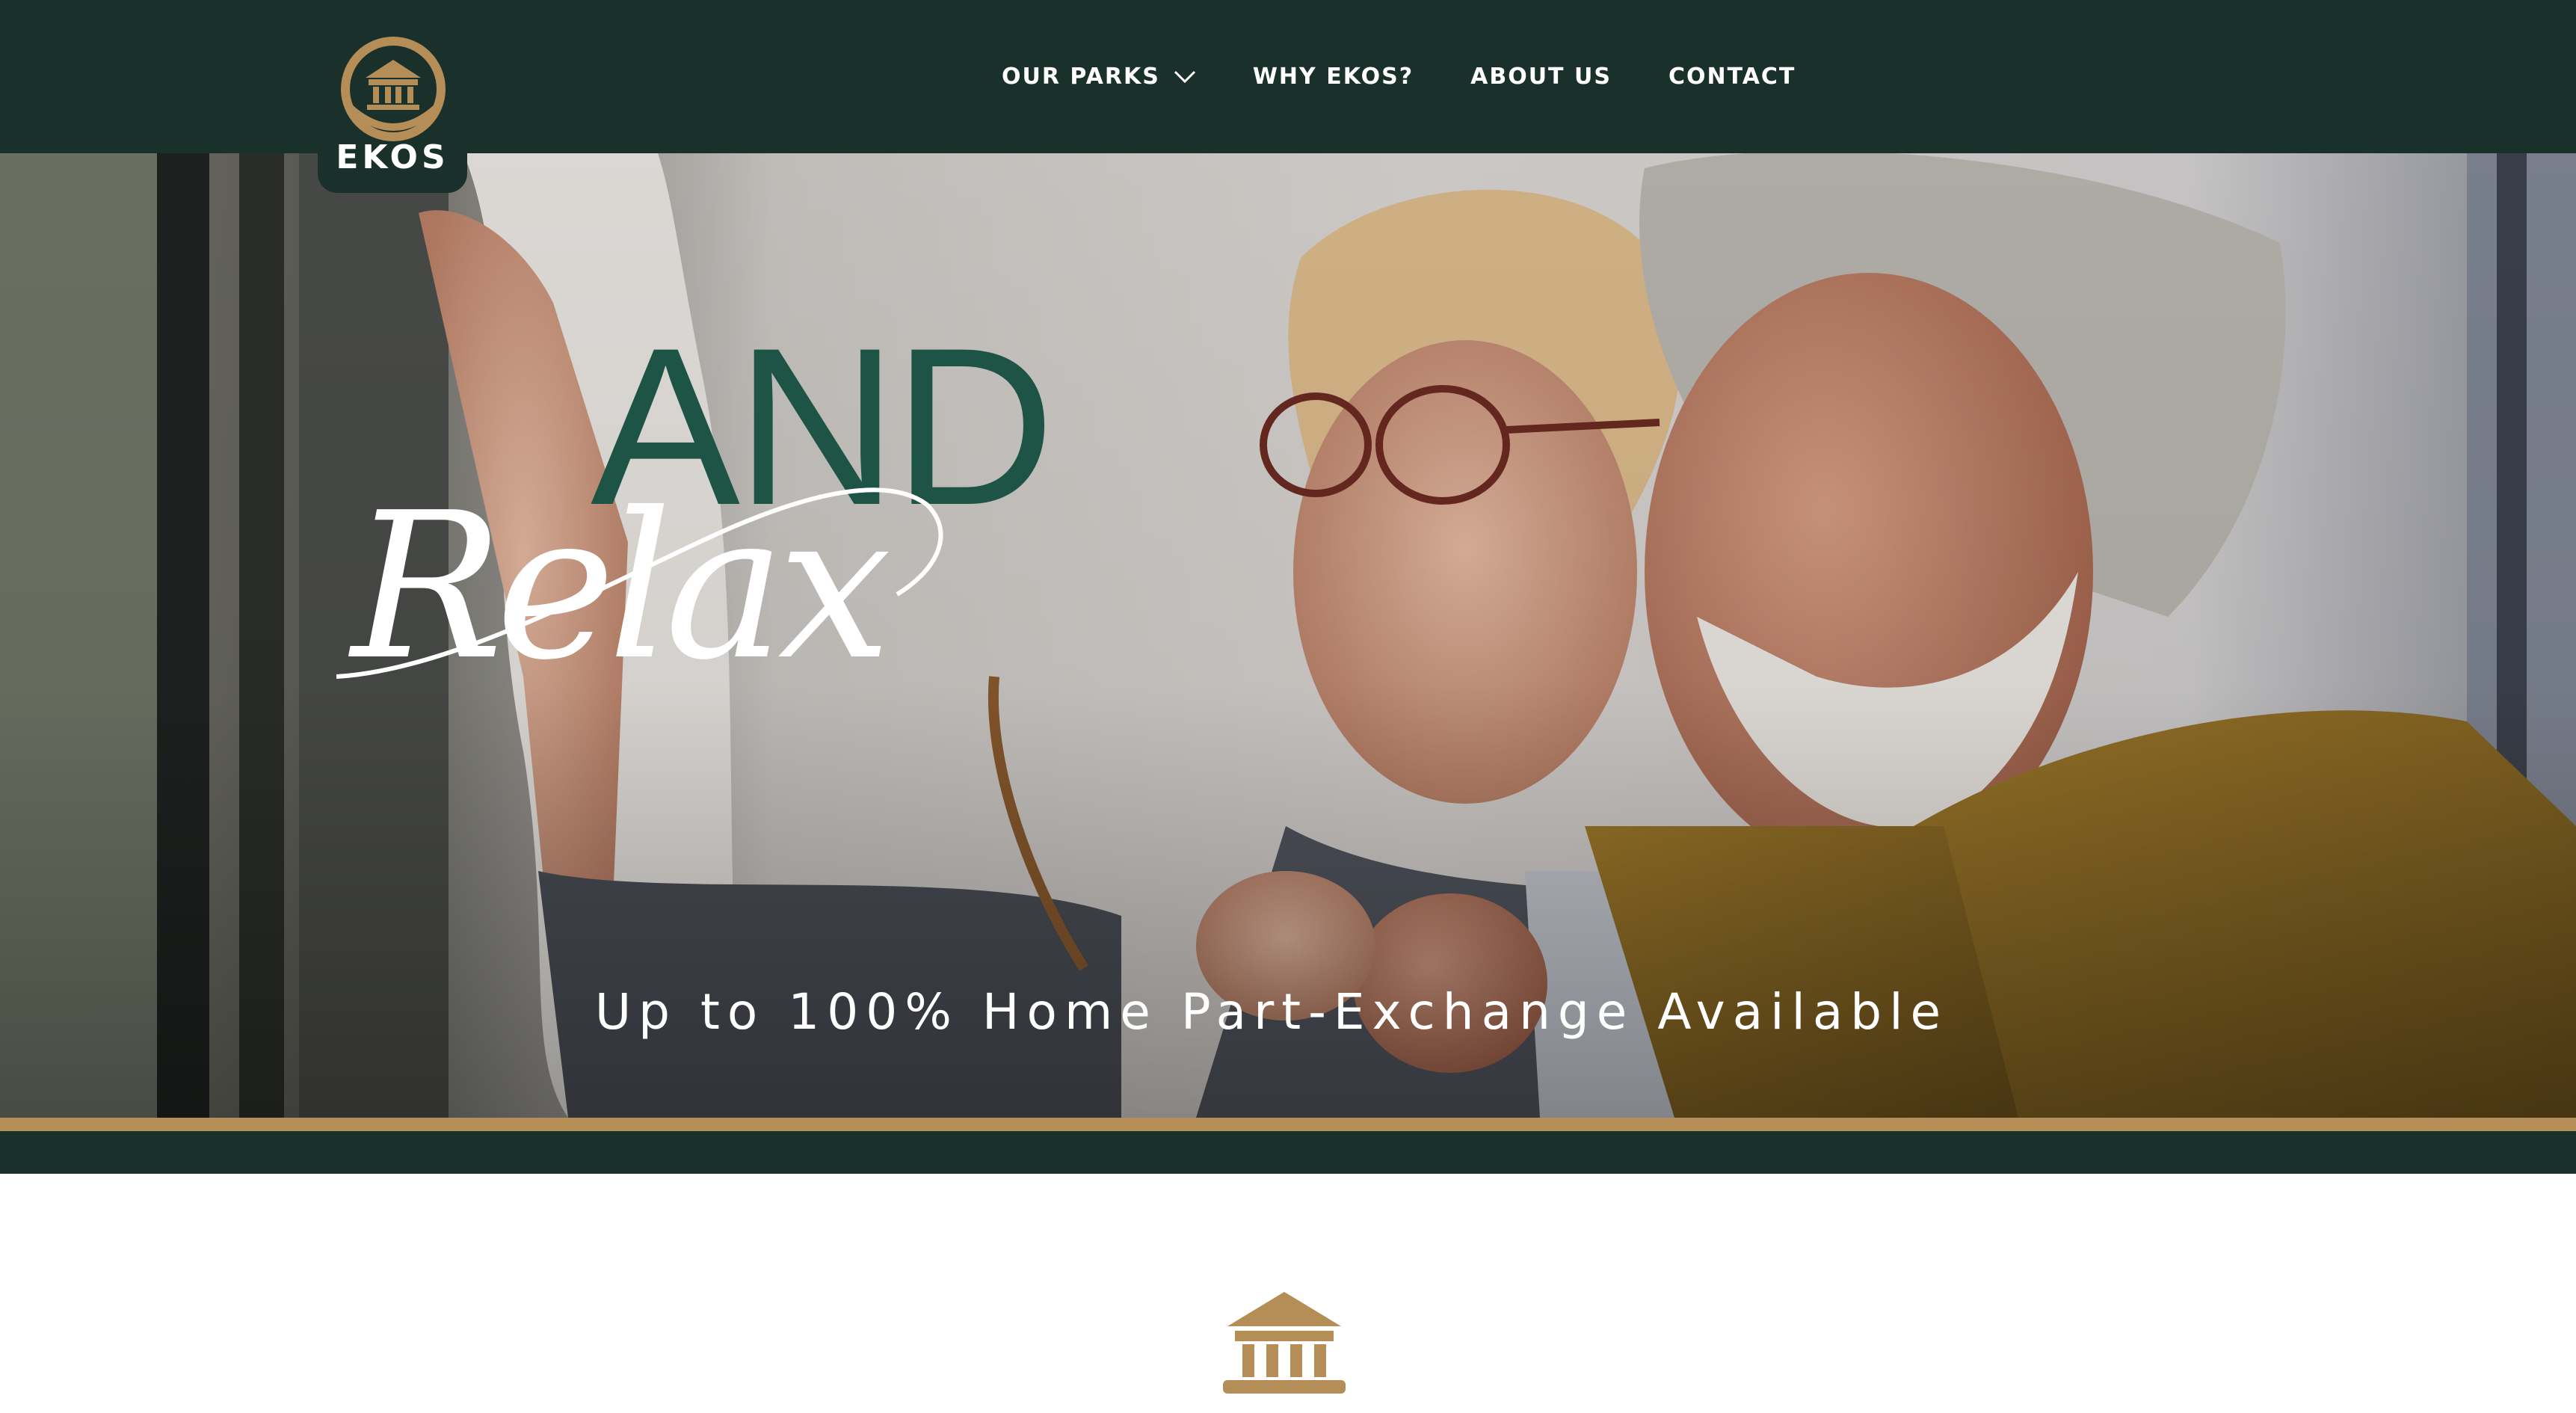  I want to click on nav-item-about-us: ABOUT US, so click(1541, 77).